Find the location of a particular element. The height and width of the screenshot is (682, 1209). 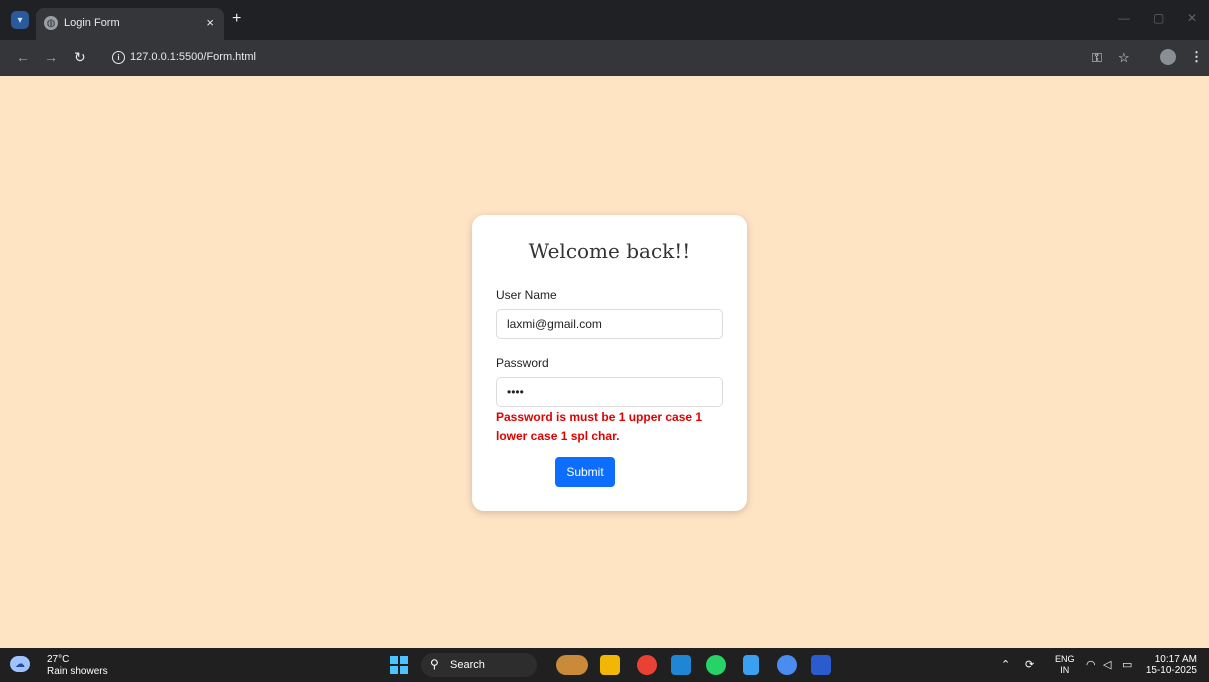

clock-time: 10:17 AM is located at coordinates (1175, 659).